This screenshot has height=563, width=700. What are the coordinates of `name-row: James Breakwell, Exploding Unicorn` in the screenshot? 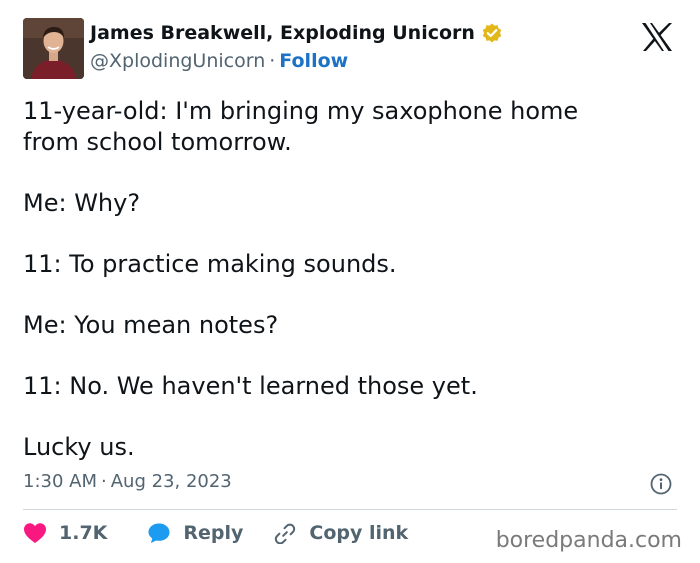 It's located at (296, 33).